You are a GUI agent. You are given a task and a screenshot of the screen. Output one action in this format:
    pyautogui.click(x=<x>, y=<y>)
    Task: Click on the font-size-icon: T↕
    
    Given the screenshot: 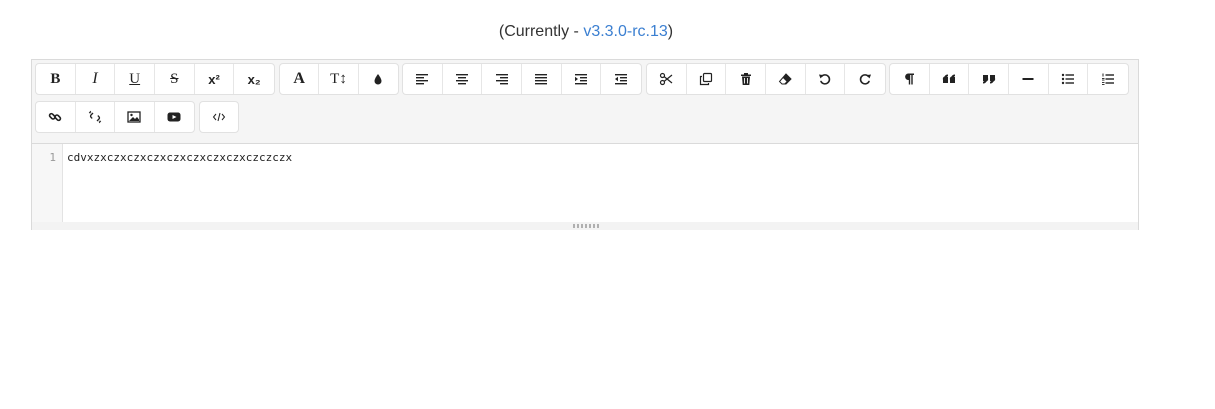 What is the action you would take?
    pyautogui.click(x=339, y=79)
    